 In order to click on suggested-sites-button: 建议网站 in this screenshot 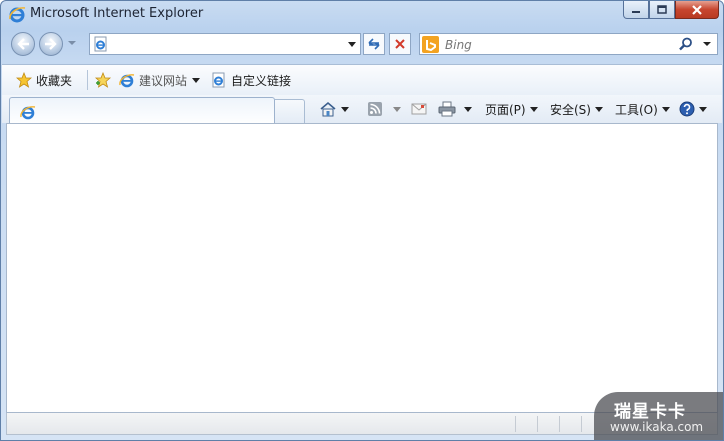, I will do `click(160, 80)`.